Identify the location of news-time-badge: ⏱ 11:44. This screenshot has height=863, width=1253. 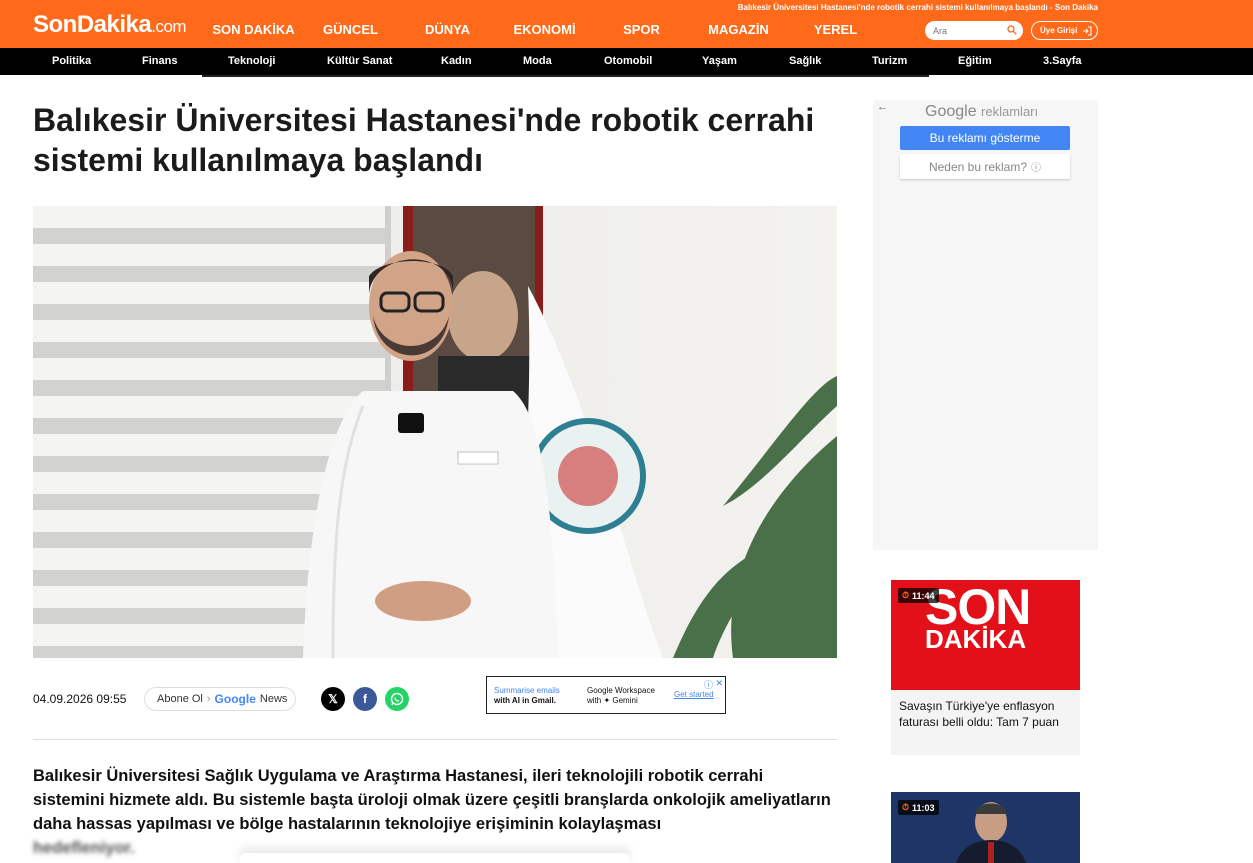
(918, 595).